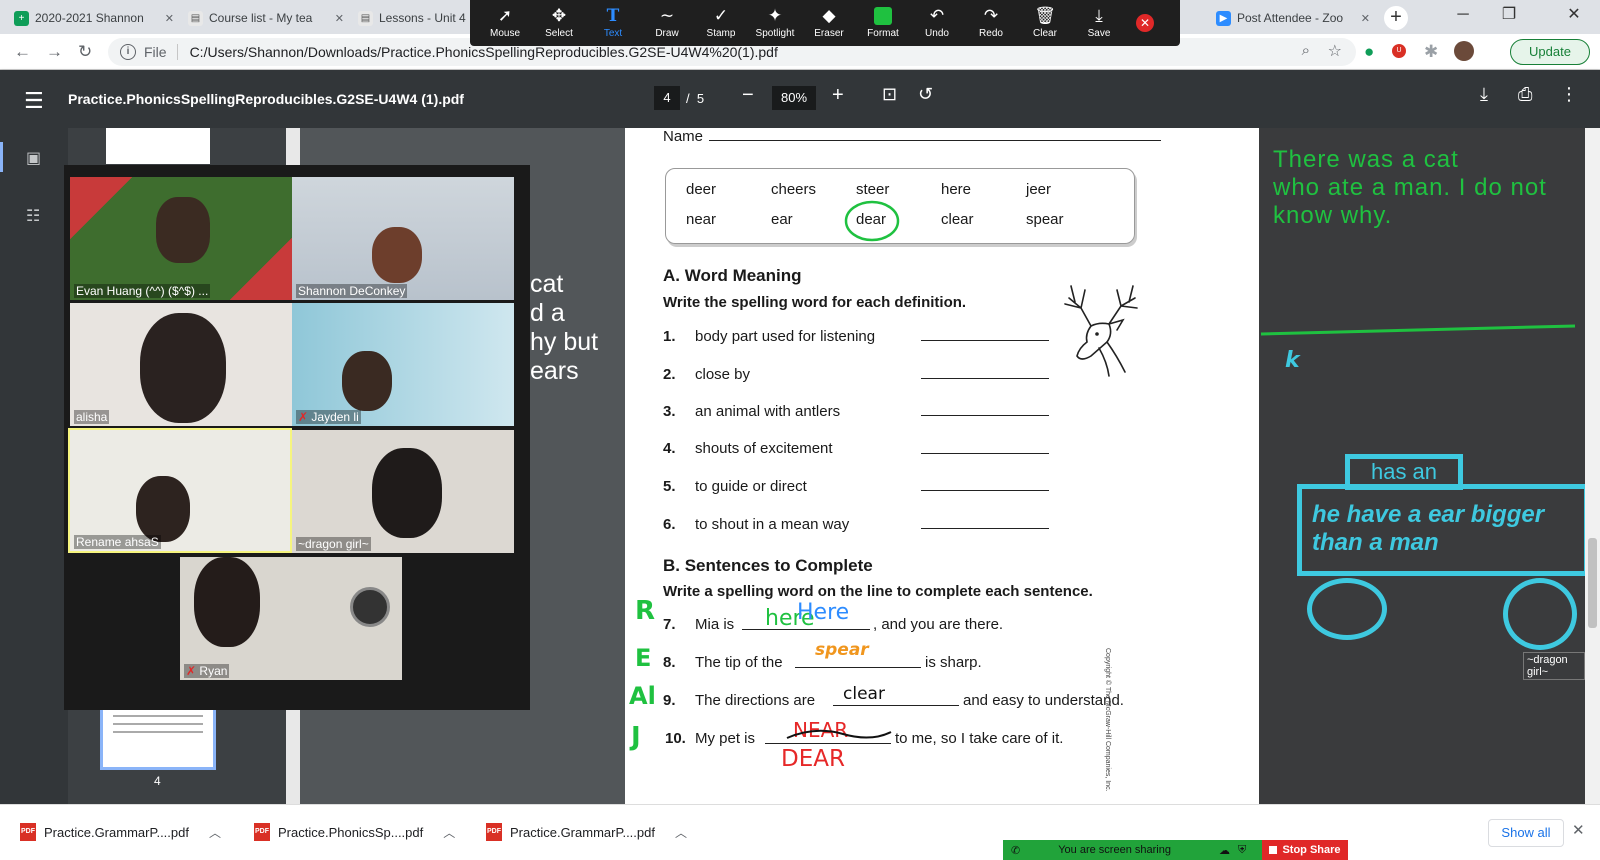 This screenshot has width=1600, height=860. I want to click on back-icon: ←, so click(22, 52).